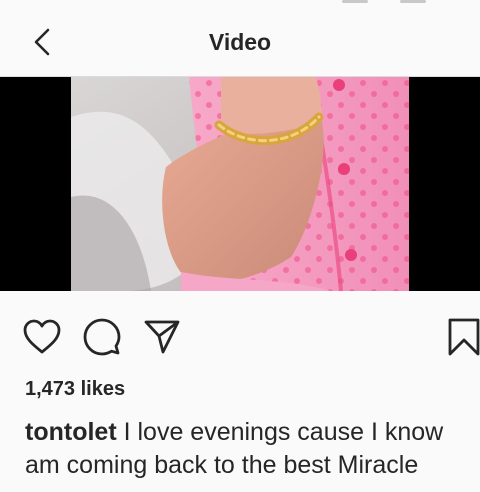  Describe the element at coordinates (283, 432) in the screenshot. I see `caption-text-line-1: I love evenings cause I know` at that location.